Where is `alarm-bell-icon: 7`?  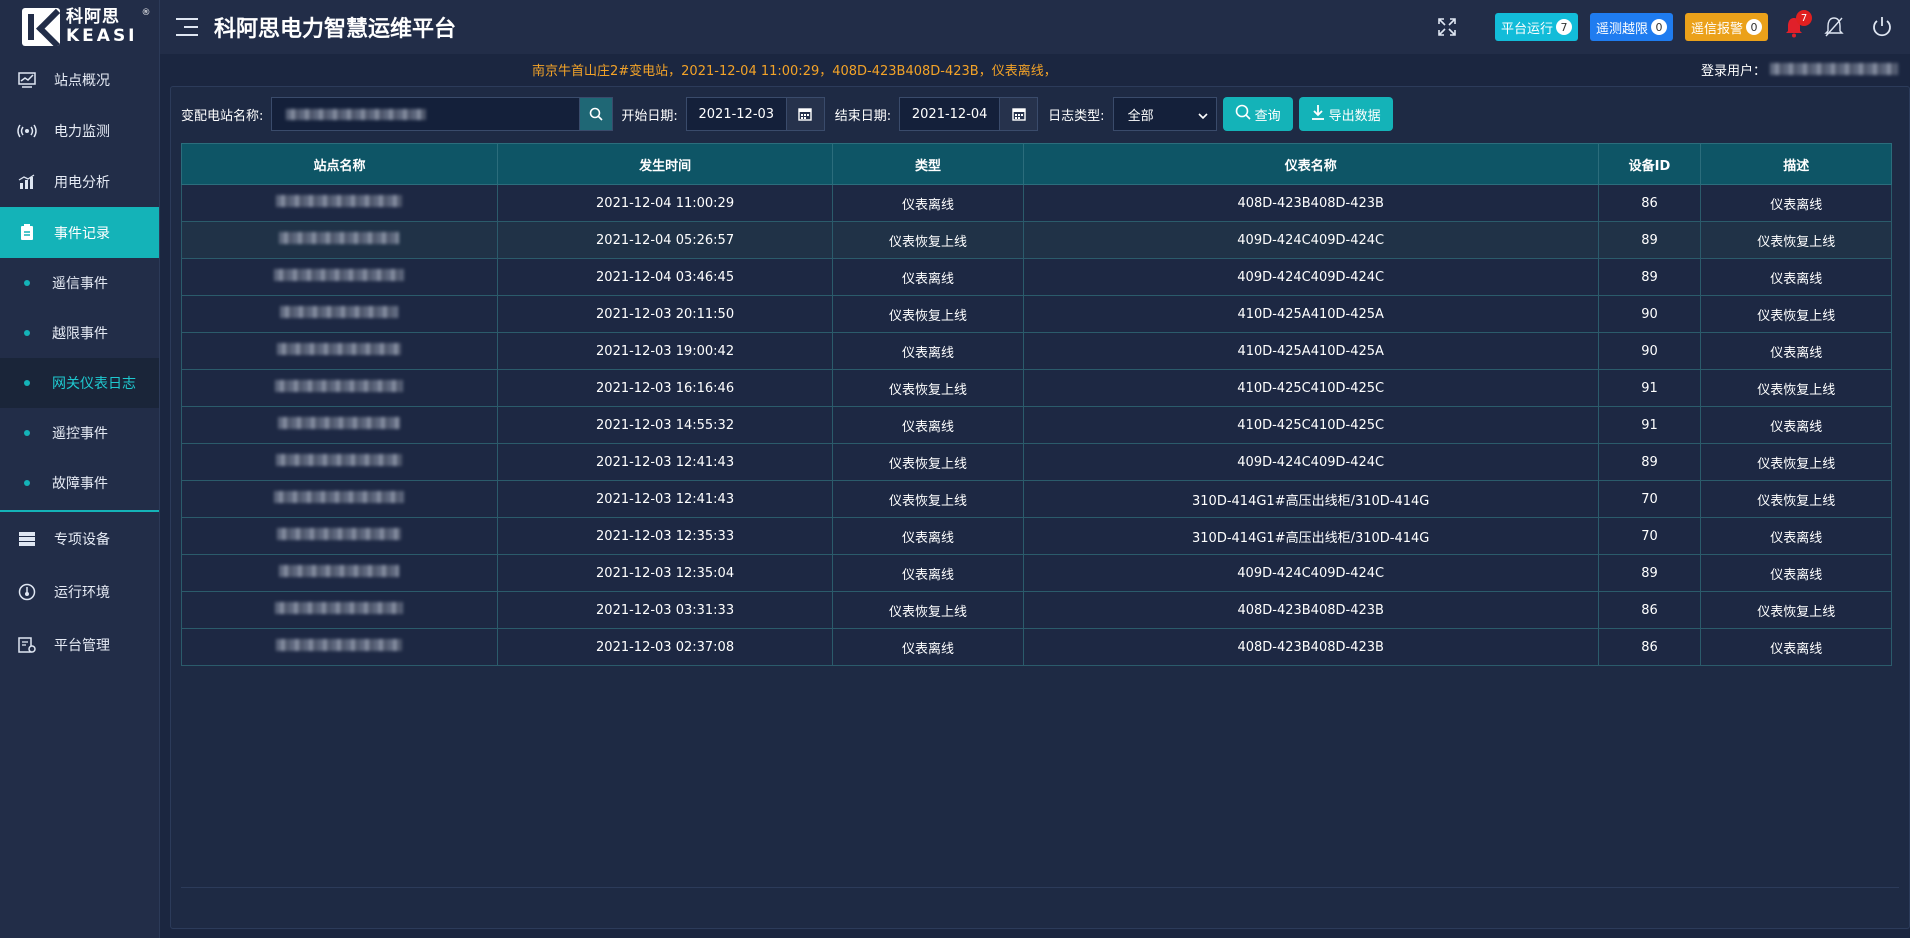
alarm-bell-icon: 7 is located at coordinates (1796, 25).